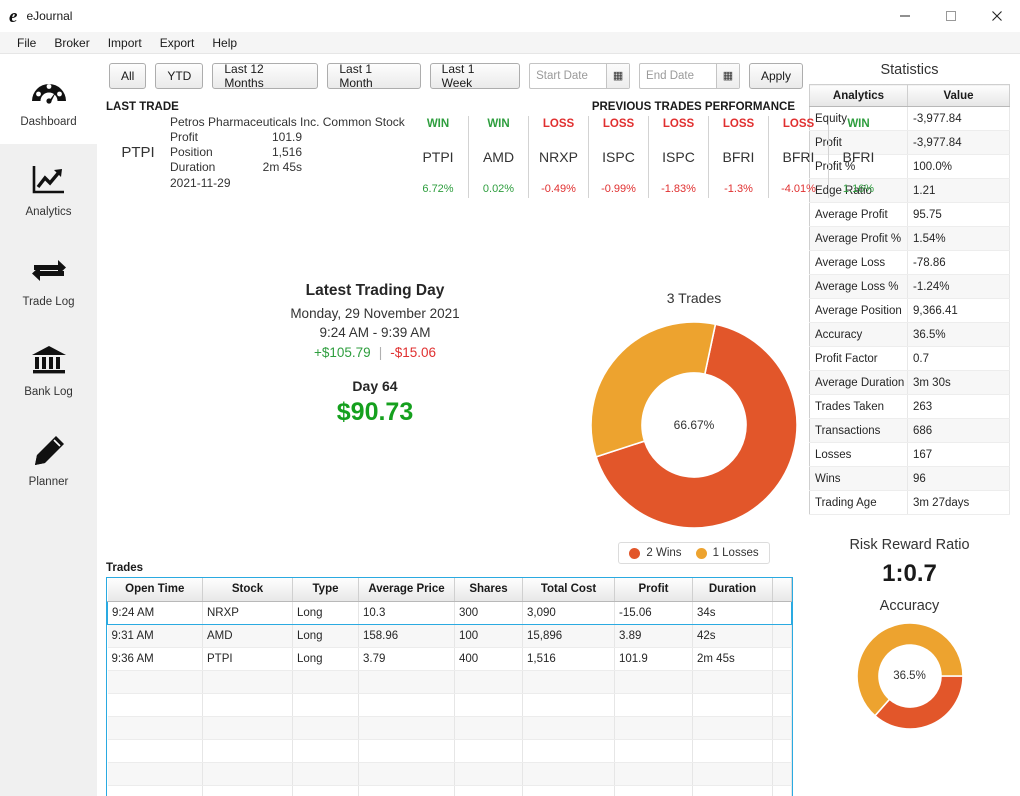 The width and height of the screenshot is (1020, 796). What do you see at coordinates (732, 636) in the screenshot?
I see `table-cell: 42s` at bounding box center [732, 636].